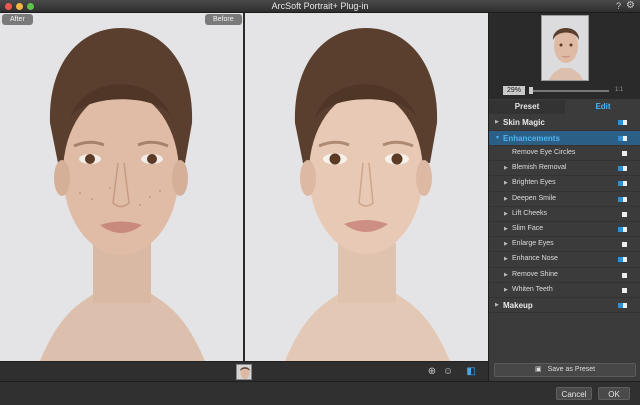 Image resolution: width=640 pixels, height=405 pixels. What do you see at coordinates (530, 213) in the screenshot?
I see `item-label: Lift Cheeks` at bounding box center [530, 213].